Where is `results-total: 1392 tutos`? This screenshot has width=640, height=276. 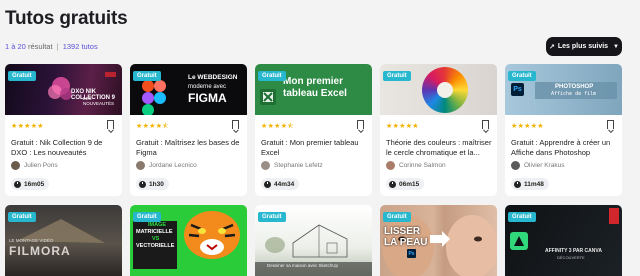 results-total: 1392 tutos is located at coordinates (80, 46).